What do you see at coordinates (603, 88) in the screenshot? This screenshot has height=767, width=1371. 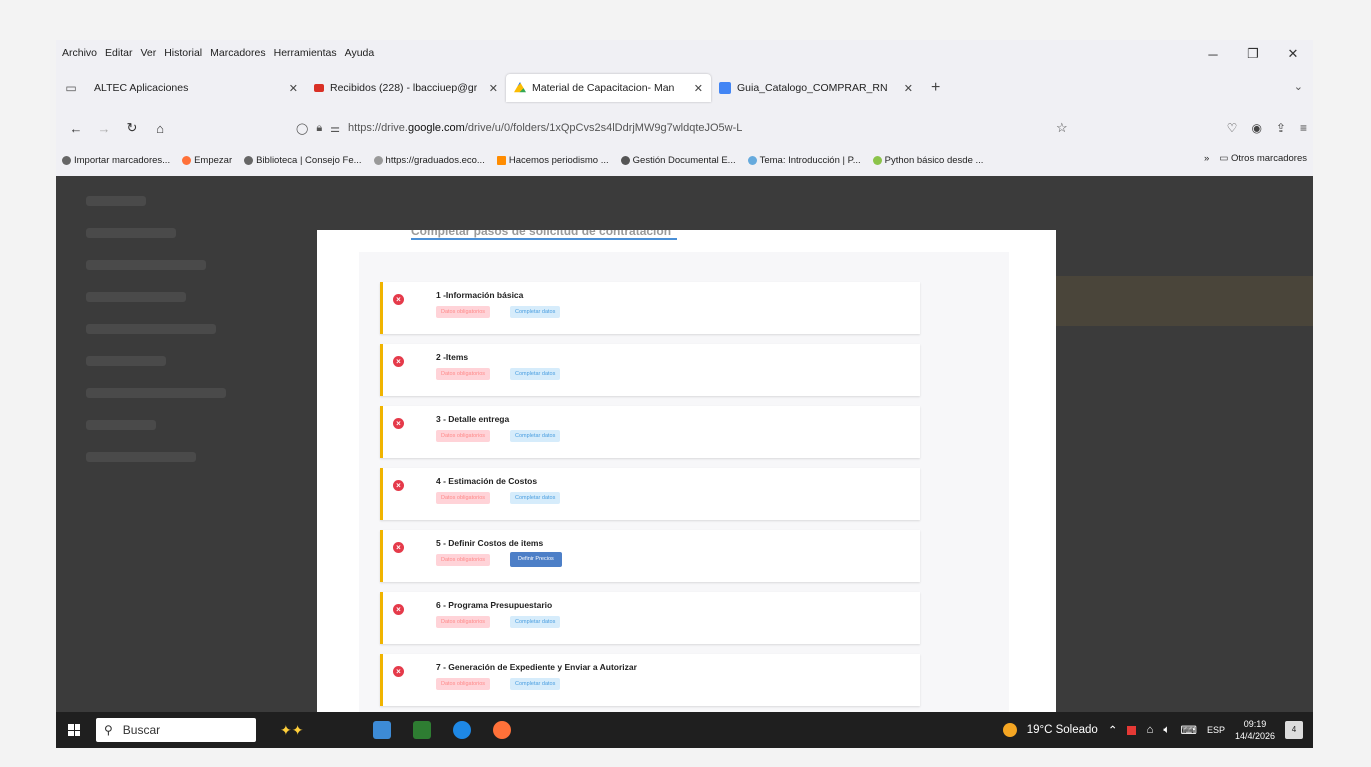 I see `tab-label: Material de Capacitacion- Man` at bounding box center [603, 88].